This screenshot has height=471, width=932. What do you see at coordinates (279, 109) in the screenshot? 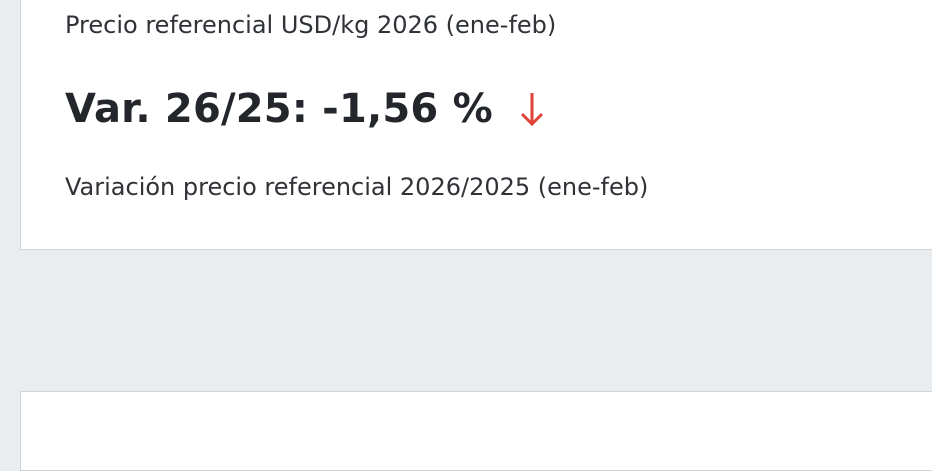
I see `variation-value: Var. 26/25: -1,56 %` at bounding box center [279, 109].